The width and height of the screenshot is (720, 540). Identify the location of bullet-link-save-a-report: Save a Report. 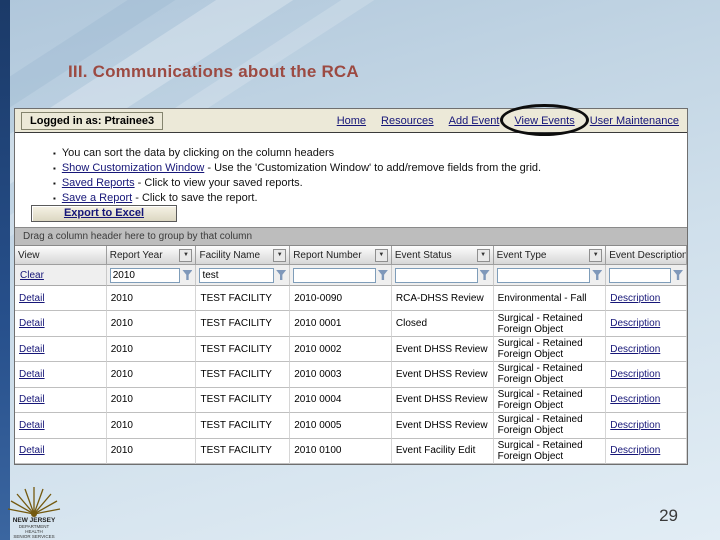
(97, 198).